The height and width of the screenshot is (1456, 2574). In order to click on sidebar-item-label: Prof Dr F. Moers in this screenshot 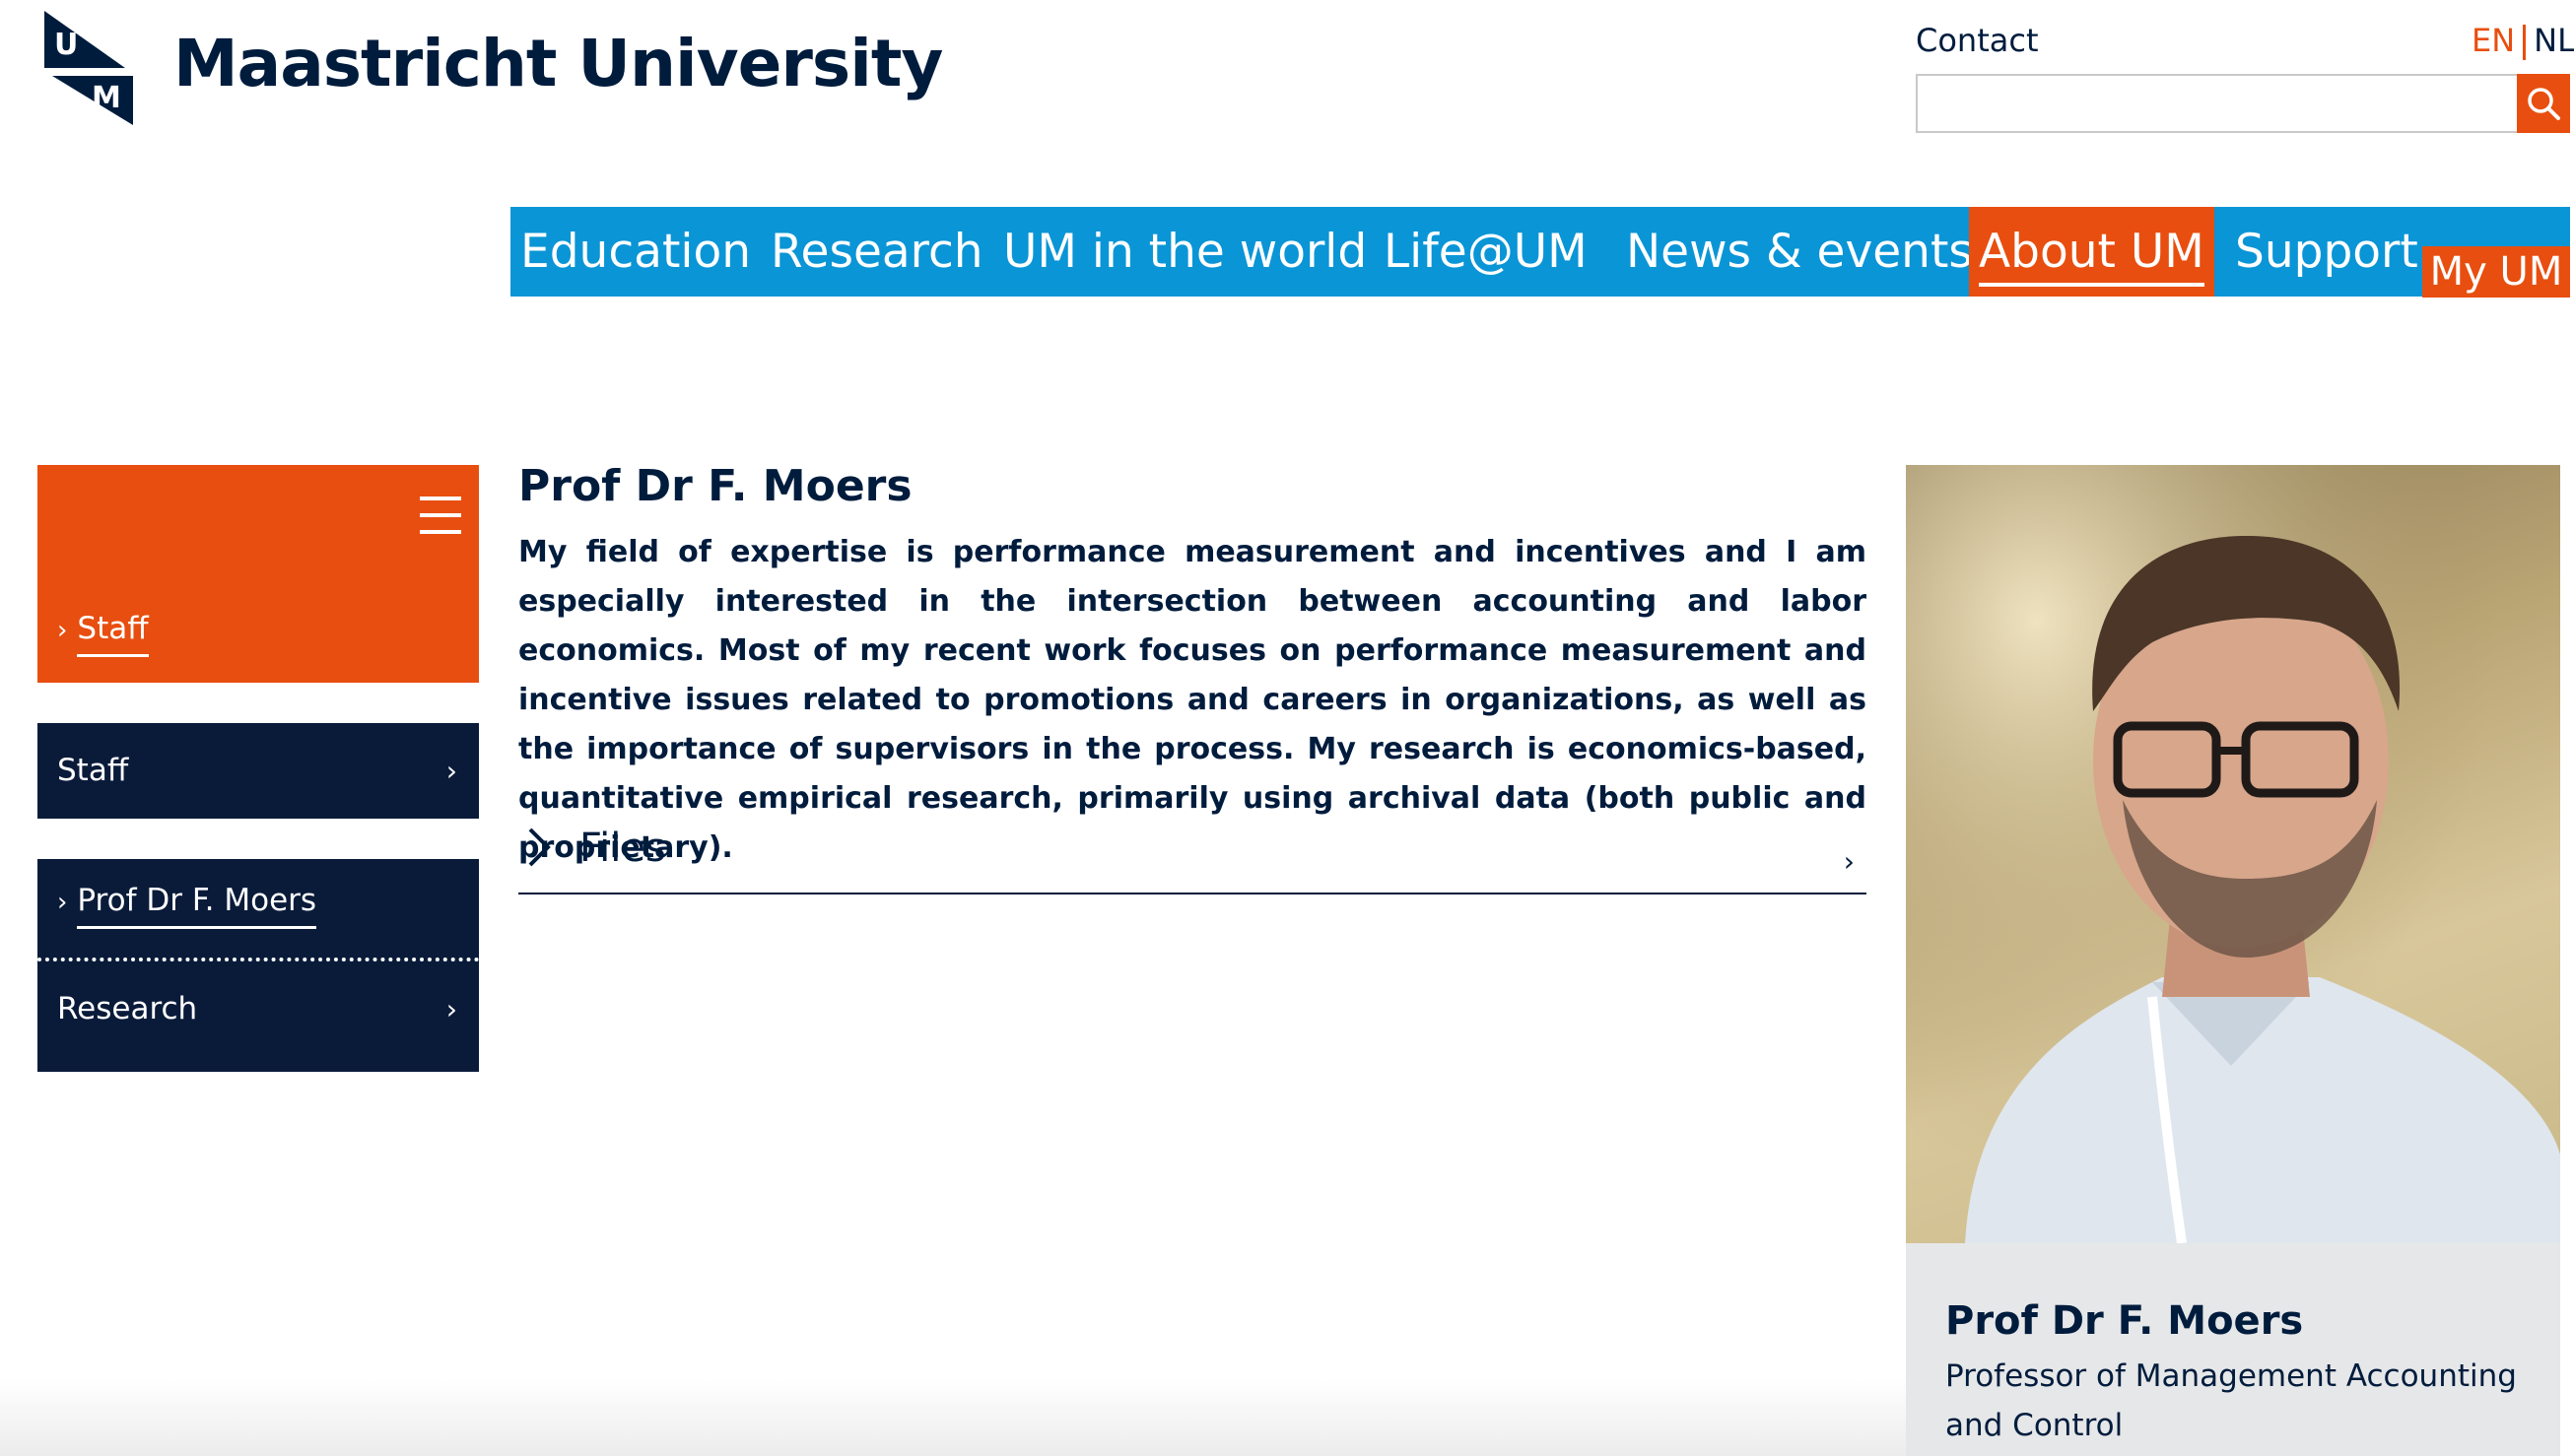, I will do `click(197, 906)`.